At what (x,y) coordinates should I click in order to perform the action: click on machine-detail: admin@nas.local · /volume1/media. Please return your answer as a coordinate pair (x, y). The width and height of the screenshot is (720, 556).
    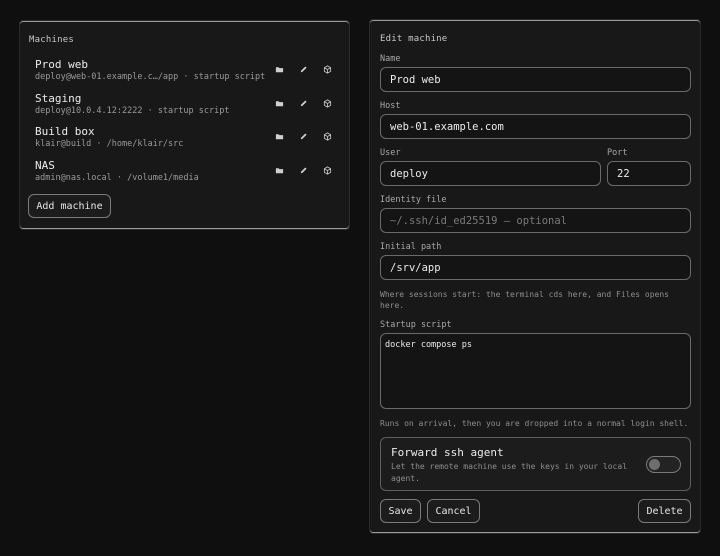
    Looking at the image, I should click on (117, 178).